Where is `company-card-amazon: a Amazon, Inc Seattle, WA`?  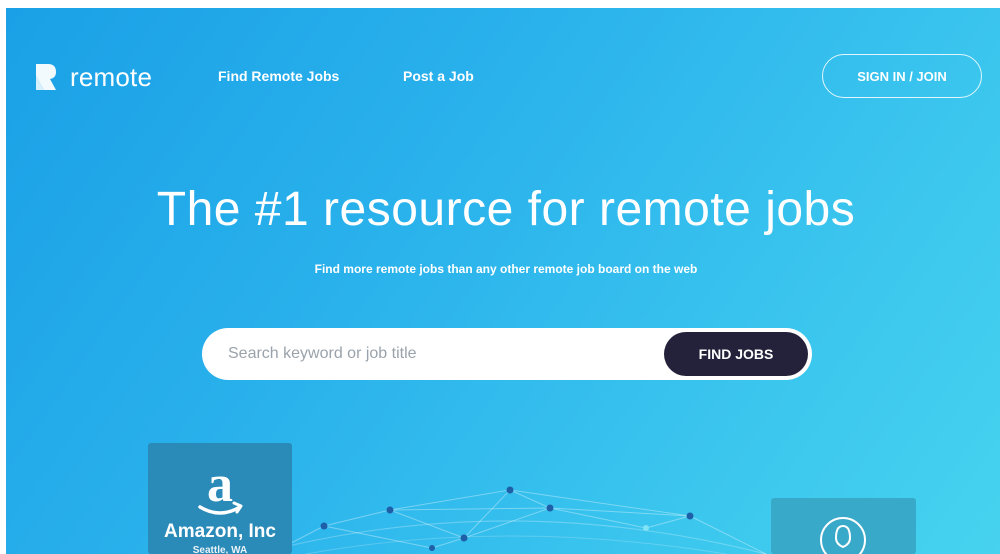
company-card-amazon: a Amazon, Inc Seattle, WA is located at coordinates (220, 498).